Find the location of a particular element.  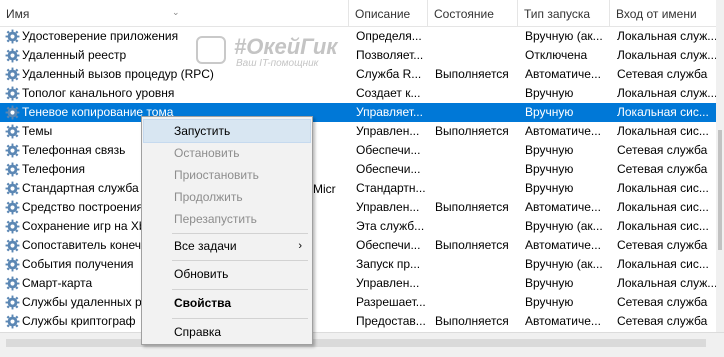

submenu-arrow-icon: › is located at coordinates (300, 246).